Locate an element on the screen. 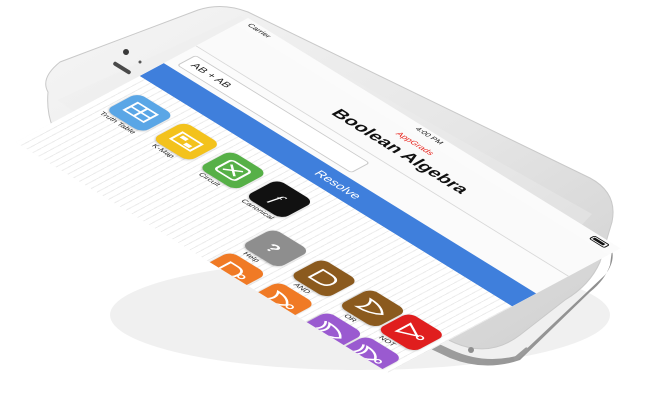  kmap-button is located at coordinates (186, 141).